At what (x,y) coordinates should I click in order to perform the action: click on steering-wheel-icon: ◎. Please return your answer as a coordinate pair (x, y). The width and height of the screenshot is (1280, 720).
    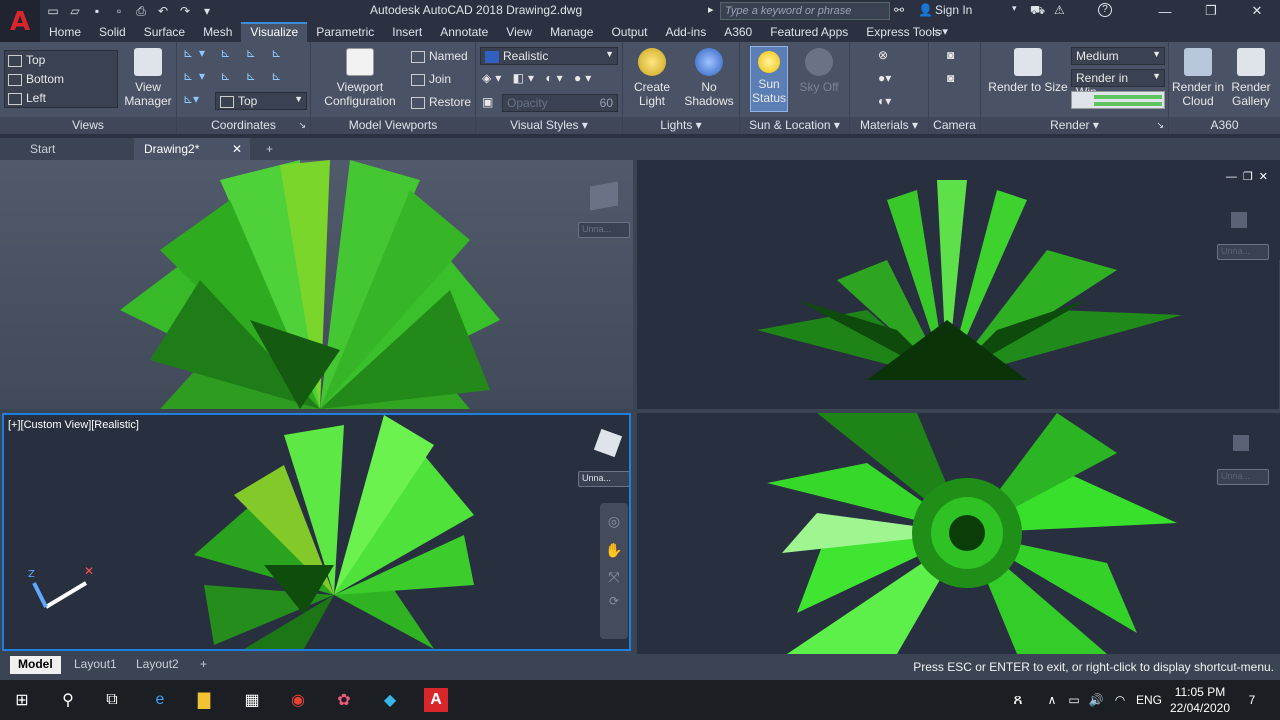
    Looking at the image, I should click on (614, 521).